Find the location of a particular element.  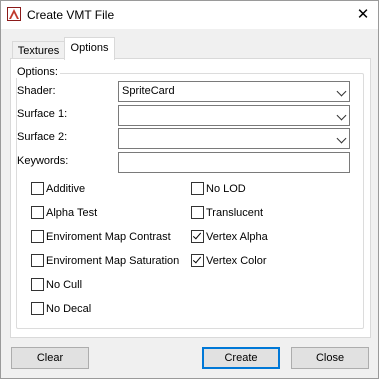

keywords-input is located at coordinates (234, 162).